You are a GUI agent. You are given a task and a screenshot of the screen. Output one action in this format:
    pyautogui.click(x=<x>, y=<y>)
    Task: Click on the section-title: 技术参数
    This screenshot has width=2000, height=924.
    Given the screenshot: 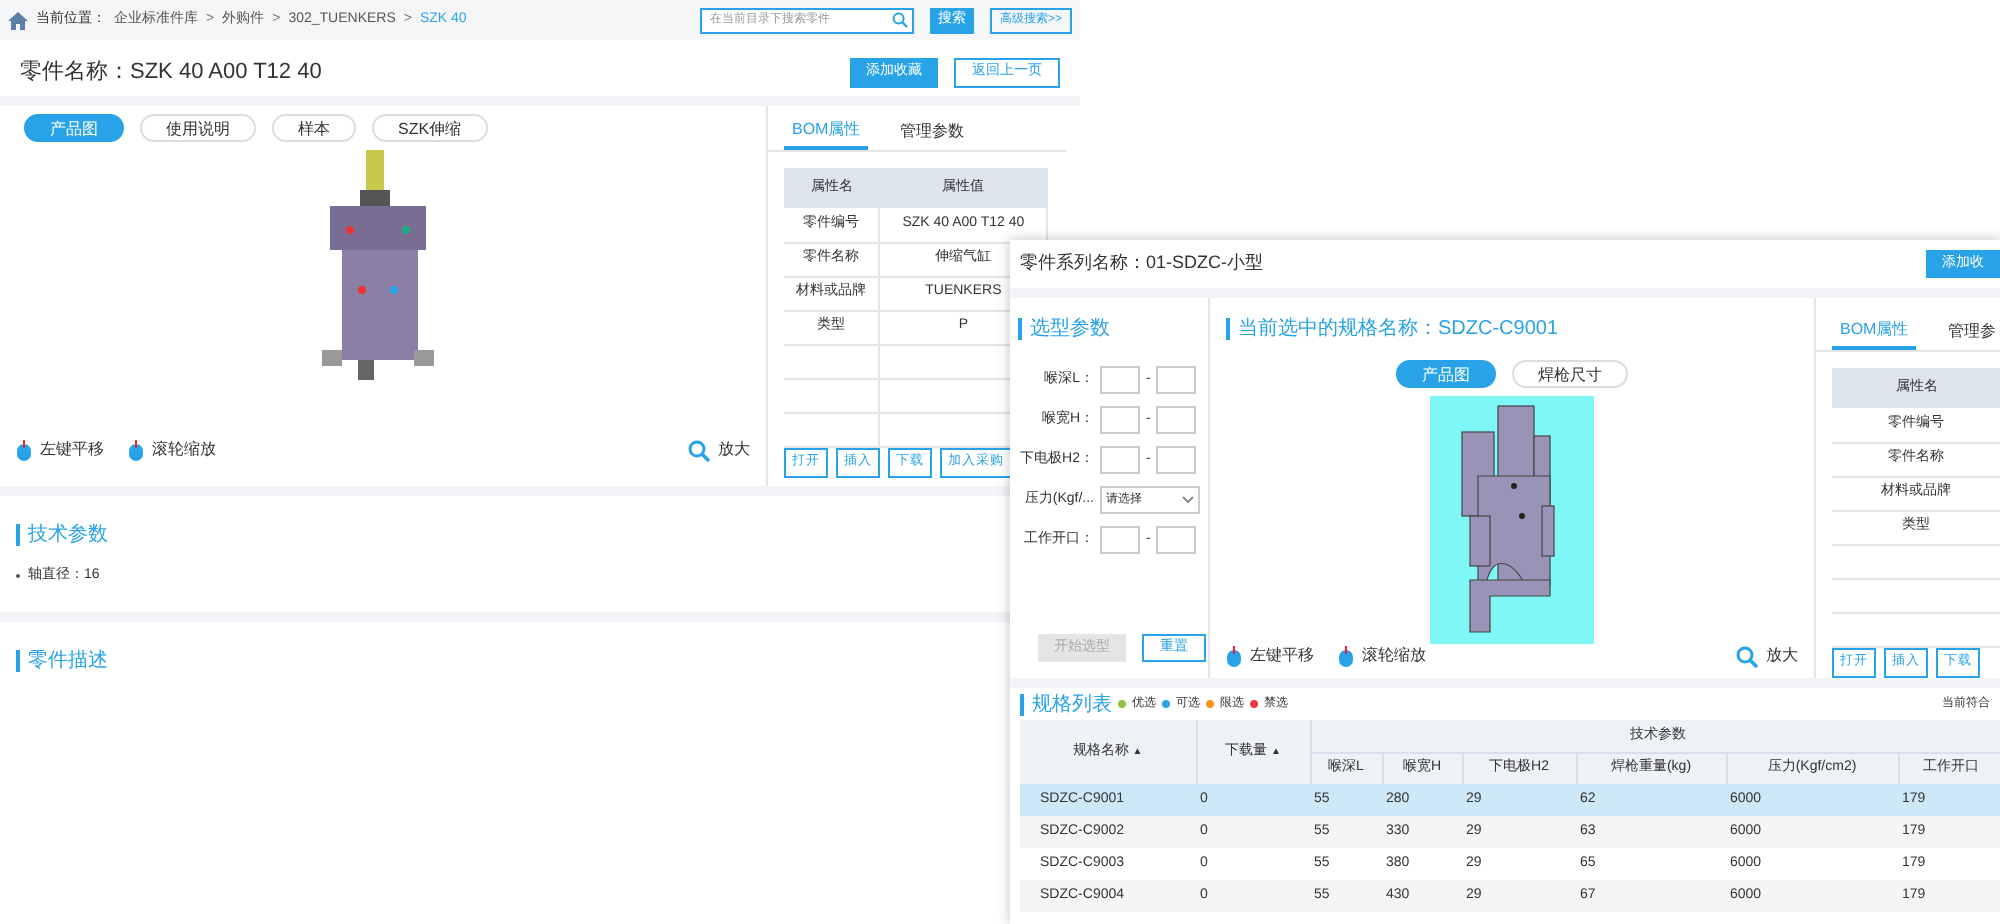 What is the action you would take?
    pyautogui.click(x=68, y=535)
    